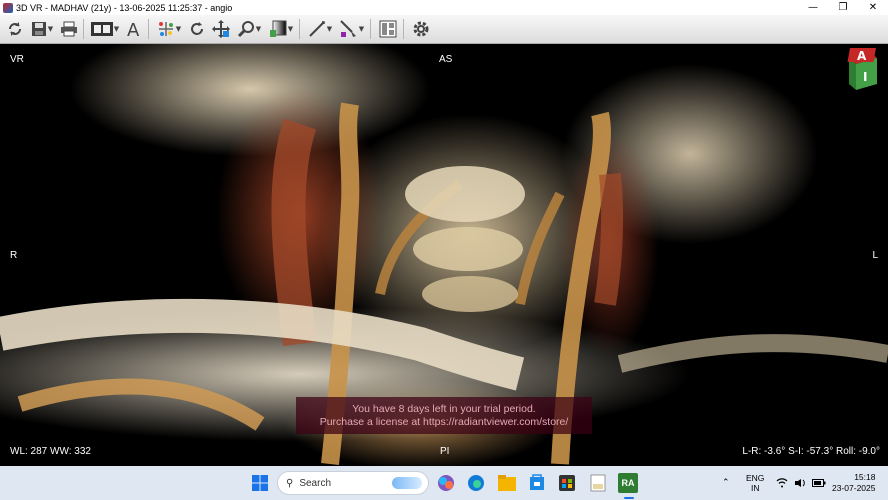 The height and width of the screenshot is (500, 888). Describe the element at coordinates (629, 498) in the screenshot. I see `active-app-indicator` at that location.